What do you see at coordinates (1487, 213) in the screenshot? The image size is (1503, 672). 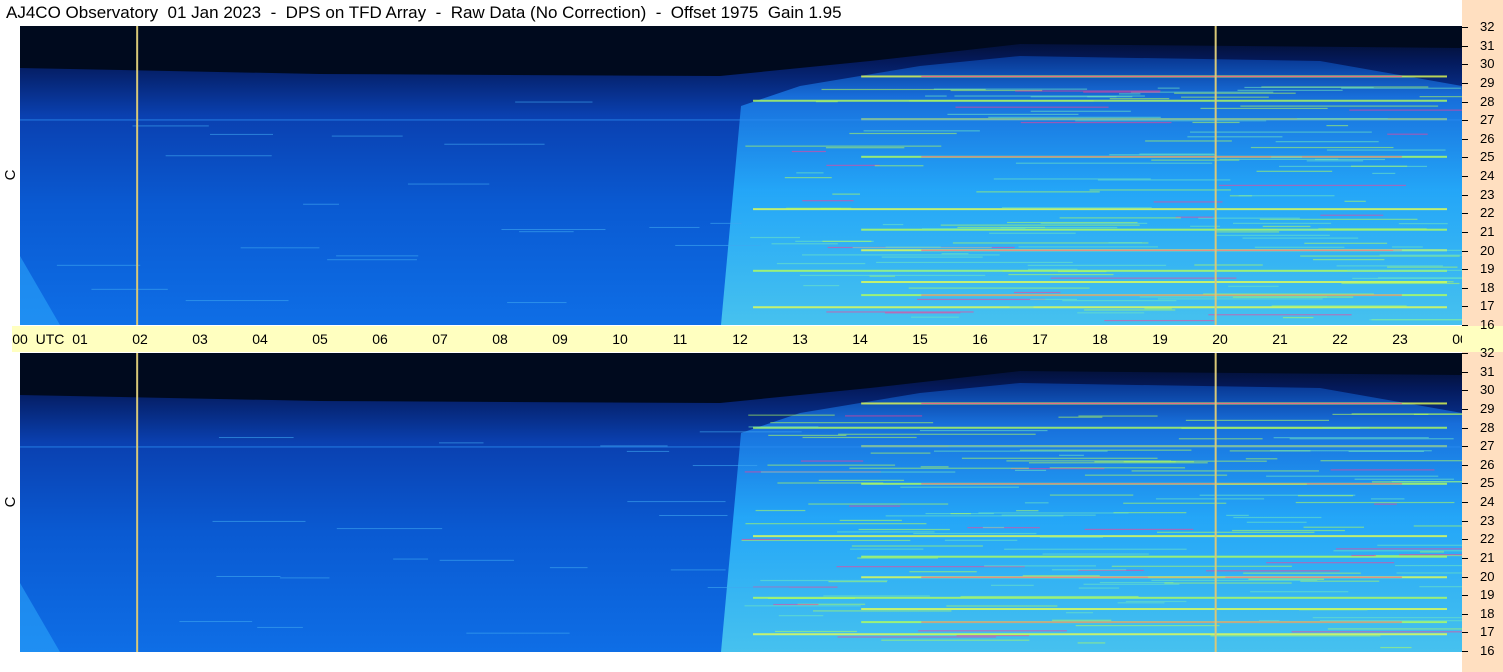 I see `freq-tick-label: 22` at bounding box center [1487, 213].